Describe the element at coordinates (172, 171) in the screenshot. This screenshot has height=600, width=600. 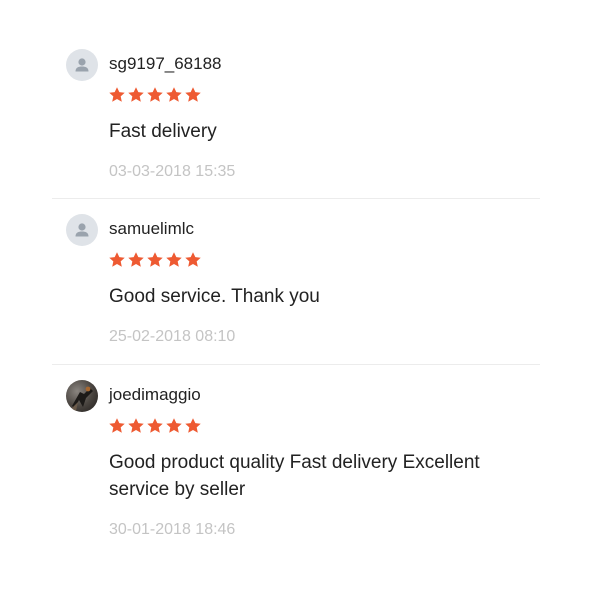
I see `review-timestamp: 03-03-2018 15:35` at that location.